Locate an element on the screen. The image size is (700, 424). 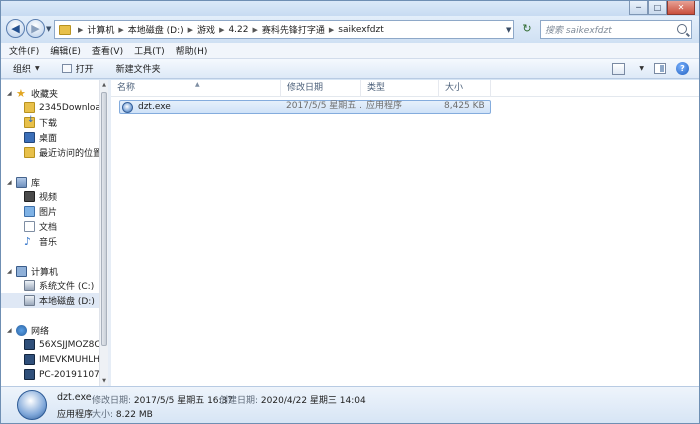
network-pc-icon is located at coordinates (29, 374).